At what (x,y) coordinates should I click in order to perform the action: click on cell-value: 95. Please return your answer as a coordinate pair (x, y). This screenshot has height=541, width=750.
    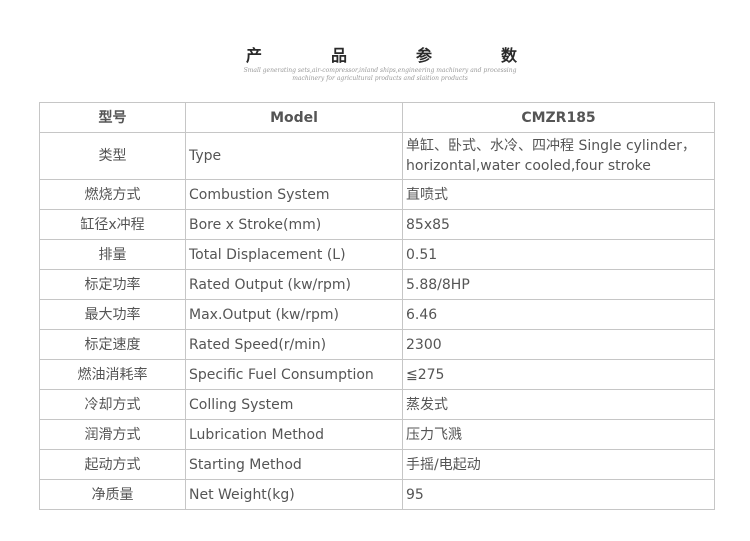
    Looking at the image, I should click on (558, 494).